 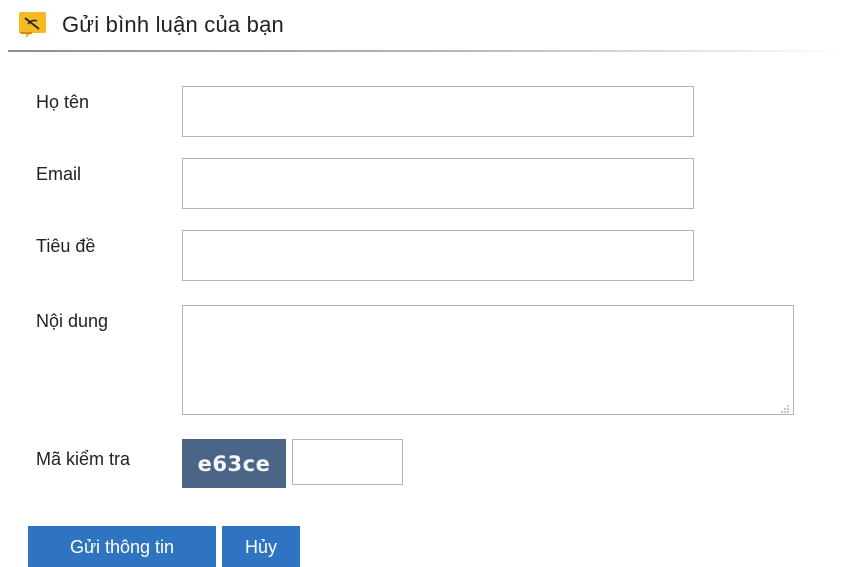 I want to click on name-field-wrapper, so click(x=438, y=111).